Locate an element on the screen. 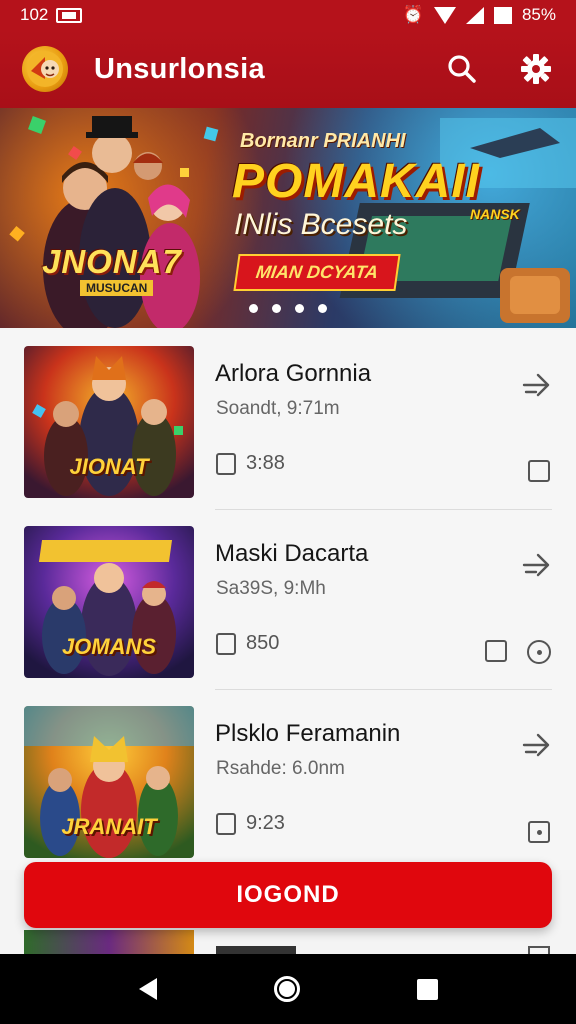 Image resolution: width=576 pixels, height=1024 pixels. settings-button is located at coordinates (536, 69).